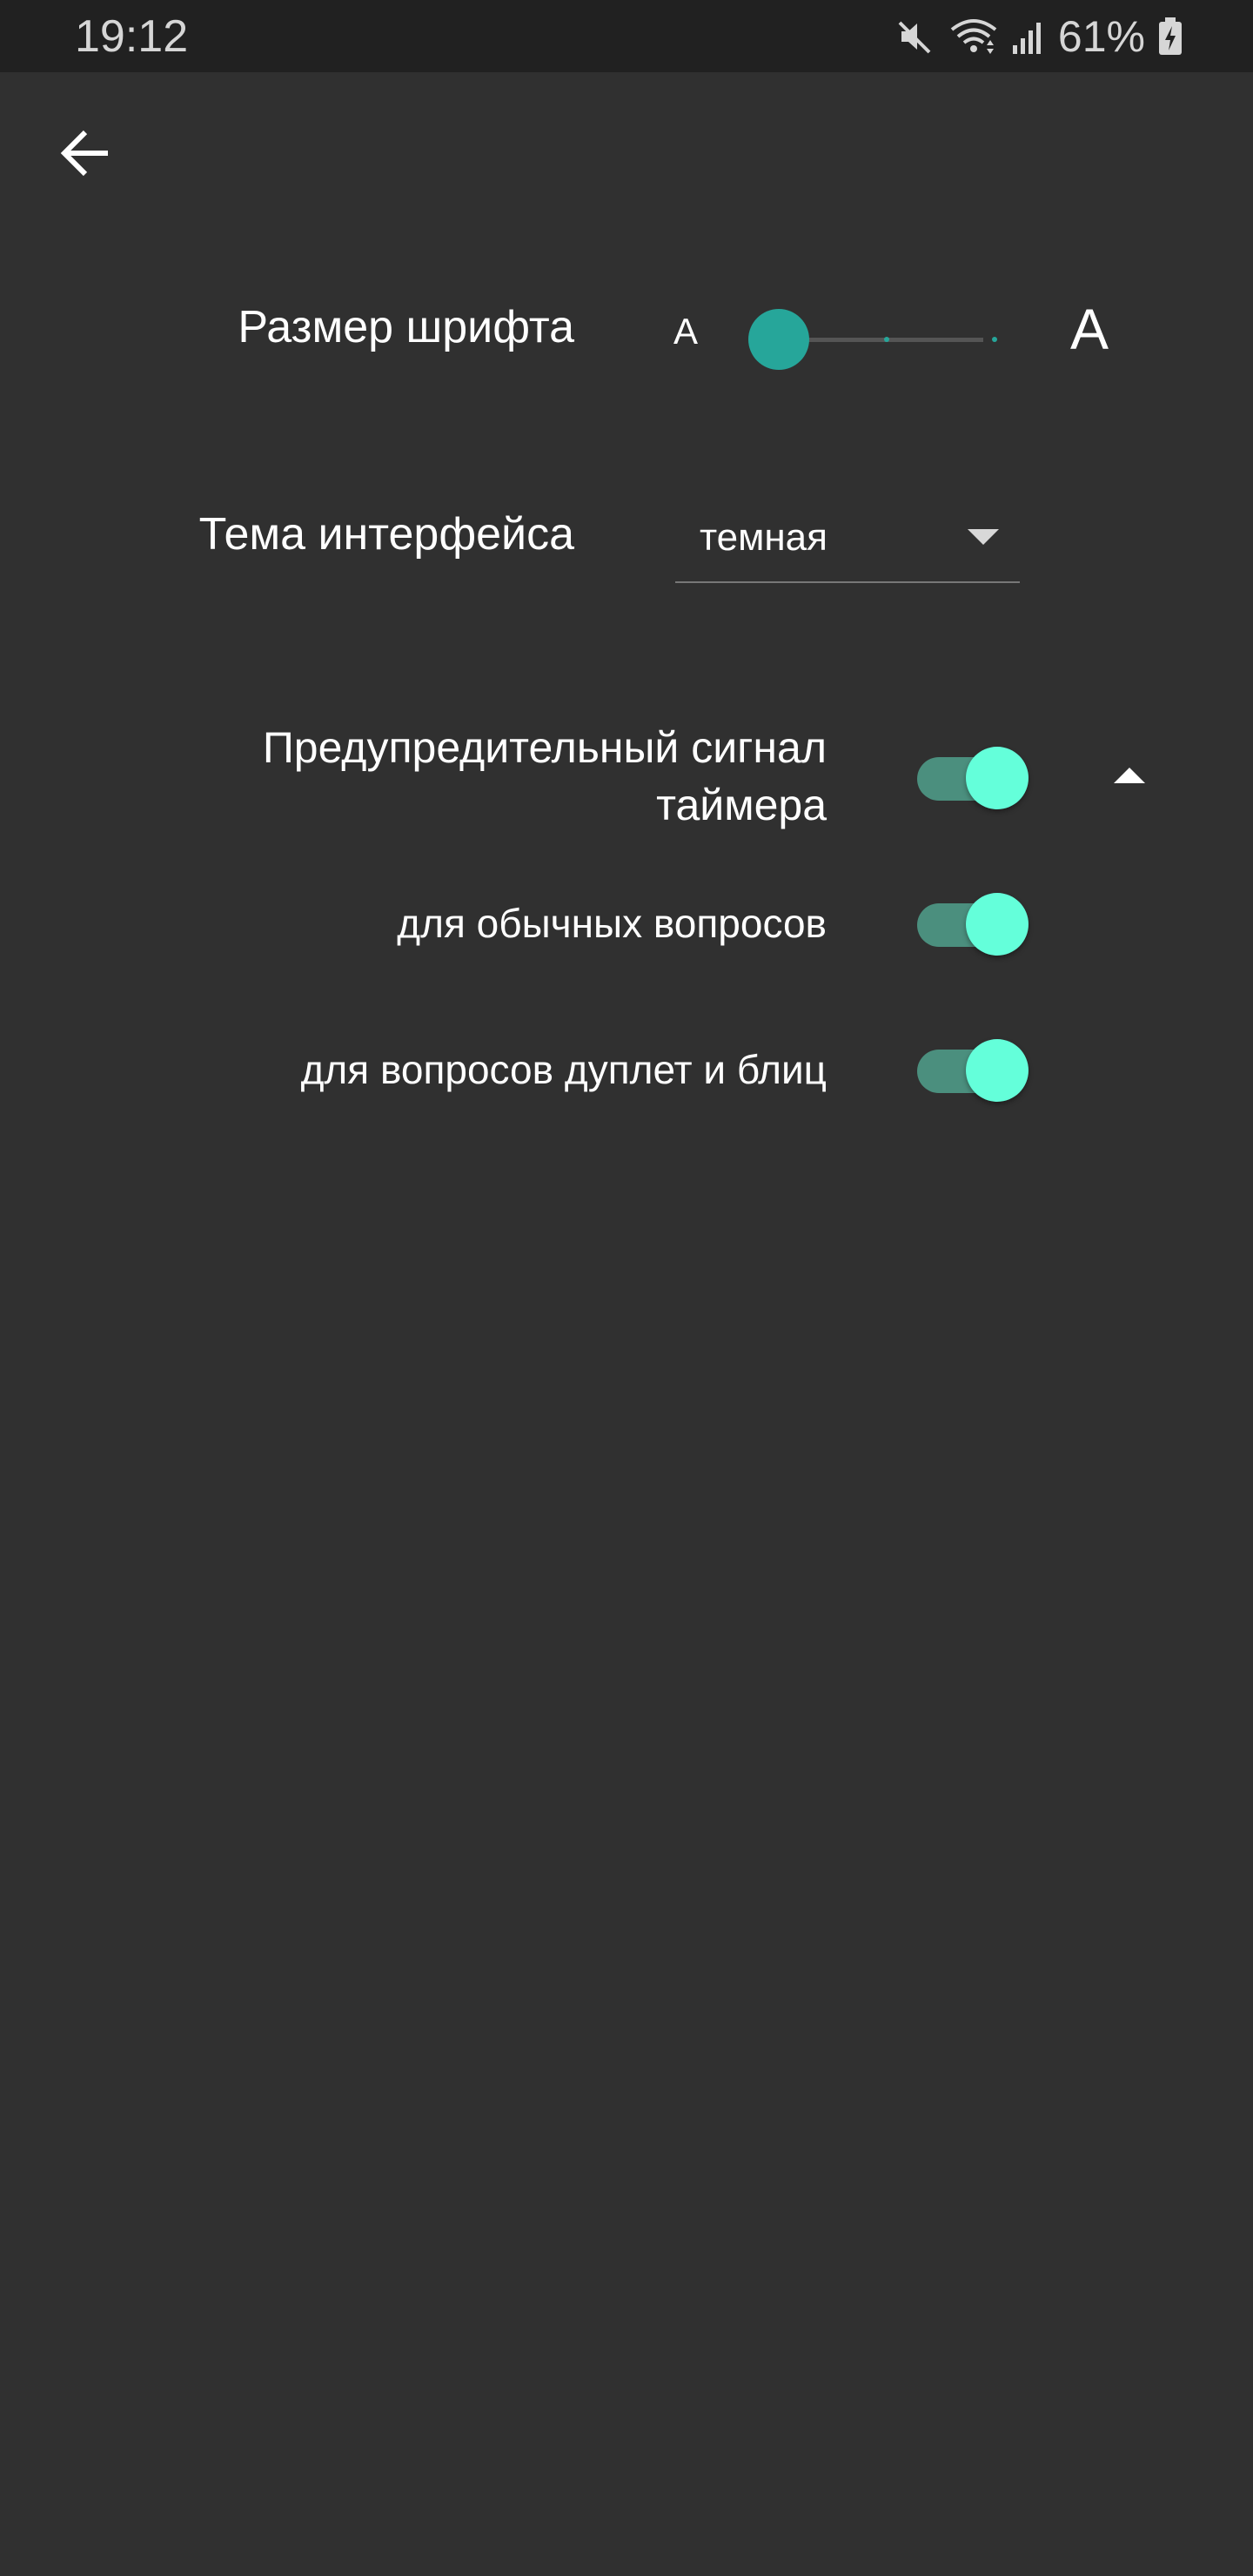 The width and height of the screenshot is (1253, 2576). I want to click on font-size-label: Размер шрифта, so click(406, 327).